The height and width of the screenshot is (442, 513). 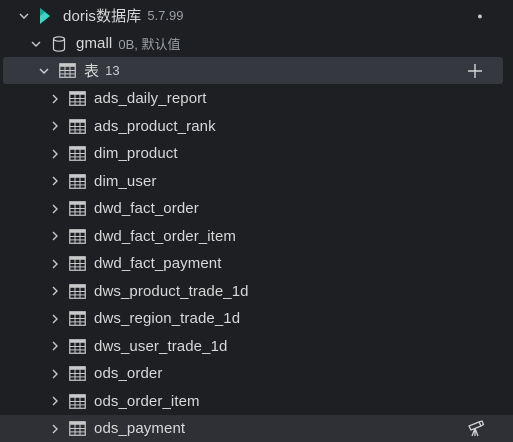 I want to click on table-name: ods_order, so click(x=128, y=373).